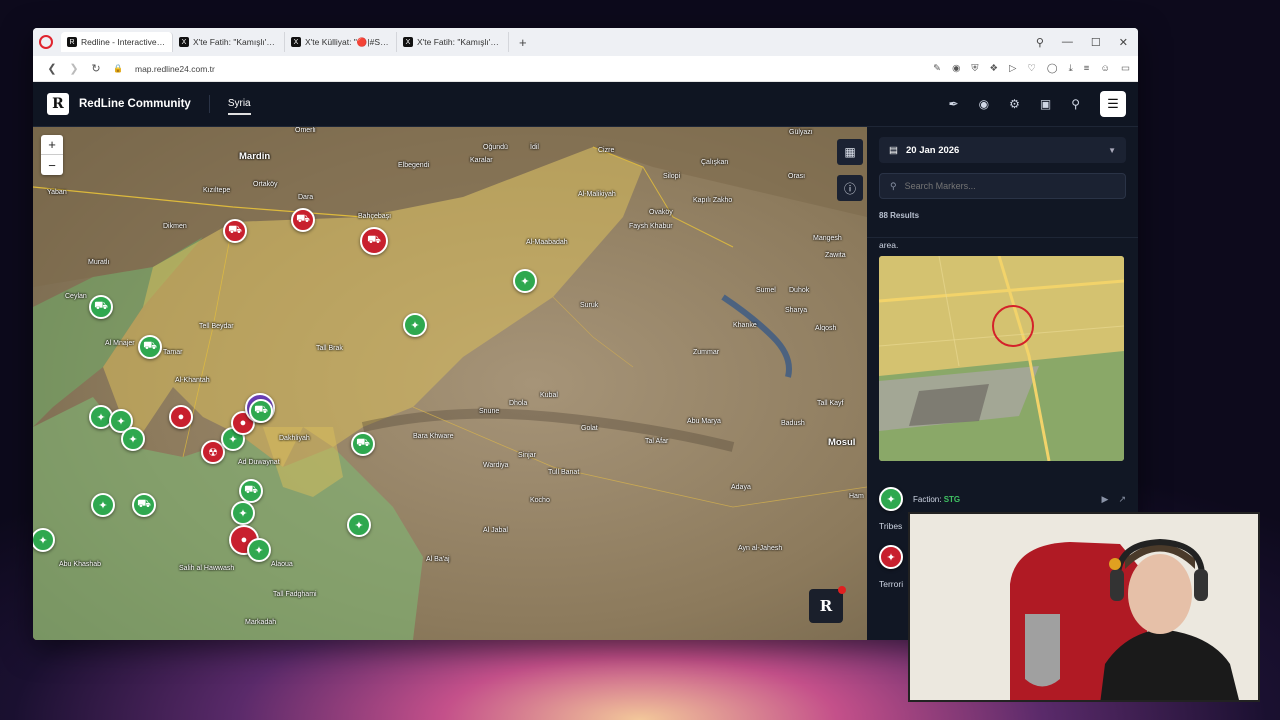 The image size is (1280, 720). What do you see at coordinates (1105, 499) in the screenshot?
I see `video-icon: ▶` at bounding box center [1105, 499].